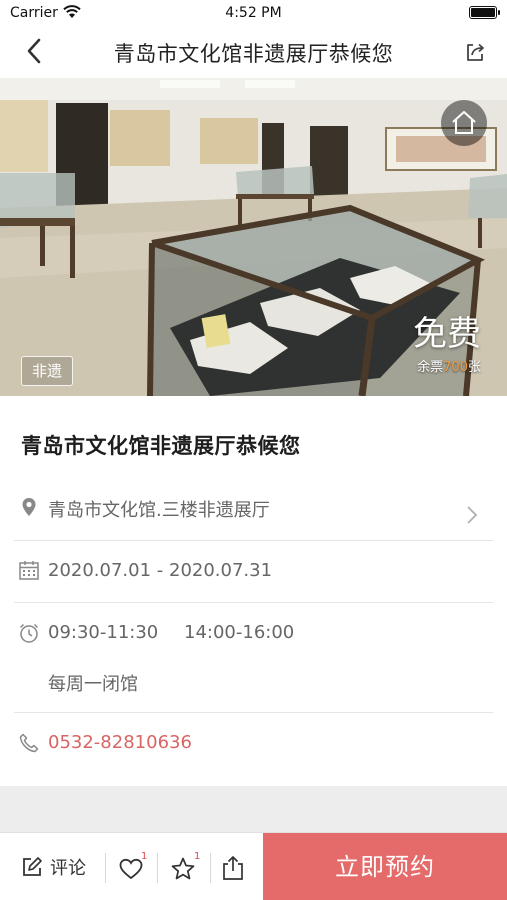  I want to click on reserve-now-button: 立即预约, so click(385, 866).